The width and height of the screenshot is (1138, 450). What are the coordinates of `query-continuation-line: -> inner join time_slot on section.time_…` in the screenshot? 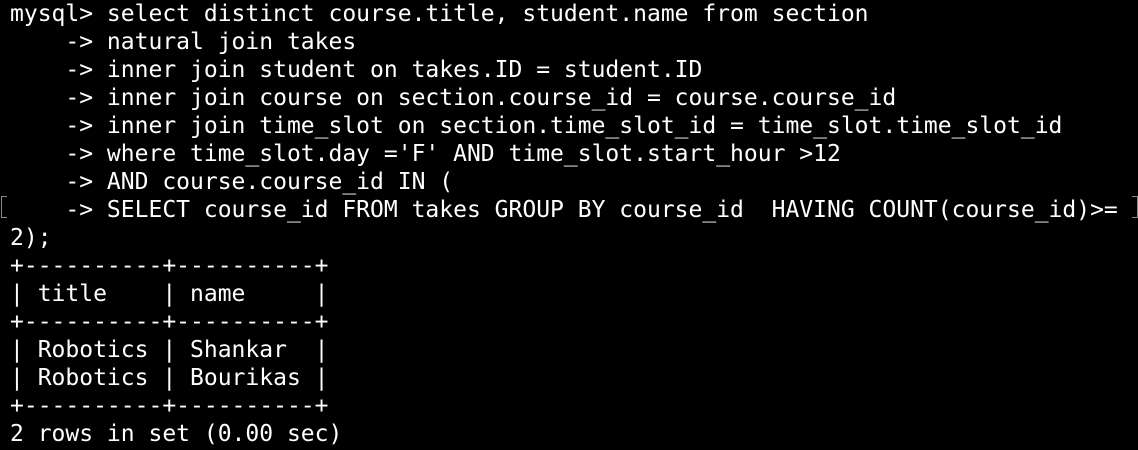 It's located at (536, 126).